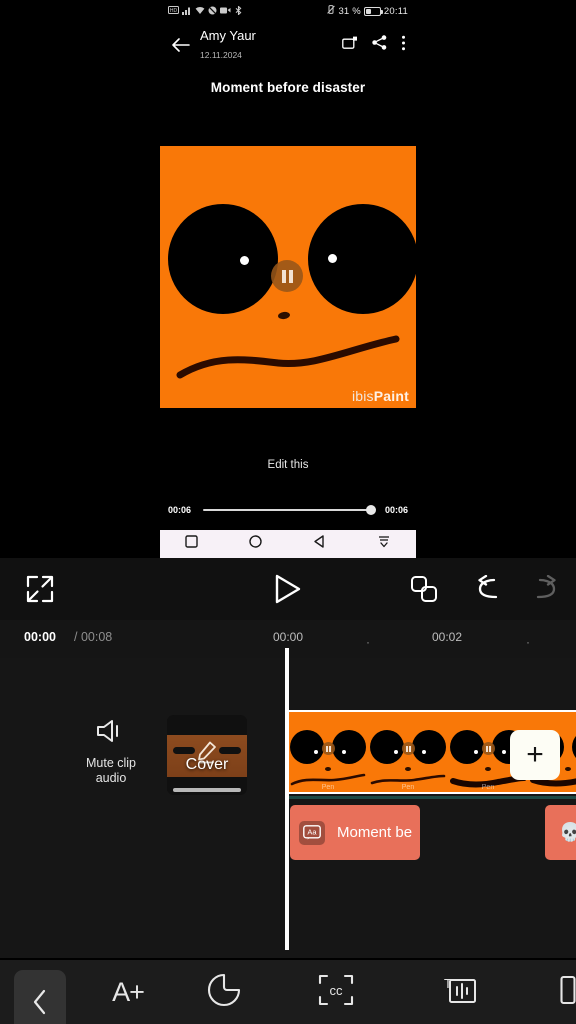 The height and width of the screenshot is (1024, 576). Describe the element at coordinates (391, 396) in the screenshot. I see `watermark-suffix: Paint` at that location.